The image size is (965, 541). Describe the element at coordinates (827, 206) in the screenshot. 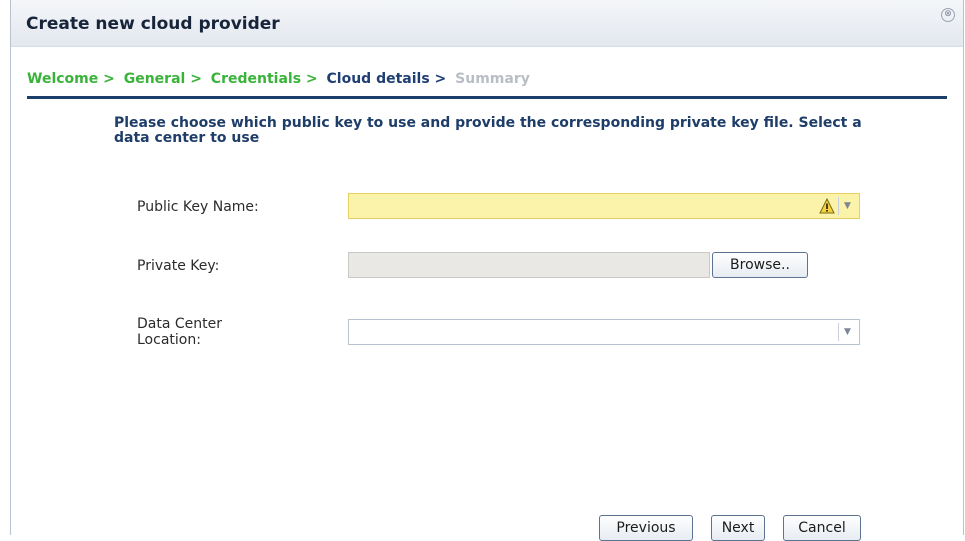

I see `warning-icon` at that location.